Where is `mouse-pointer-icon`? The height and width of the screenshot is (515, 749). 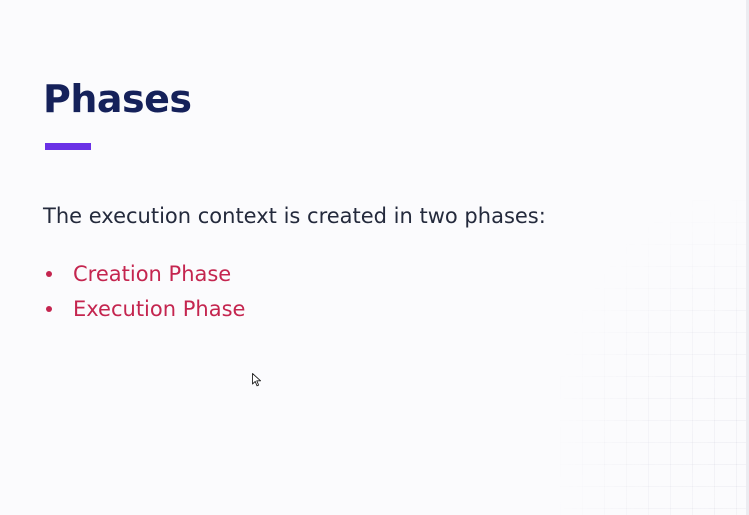
mouse-pointer-icon is located at coordinates (257, 380).